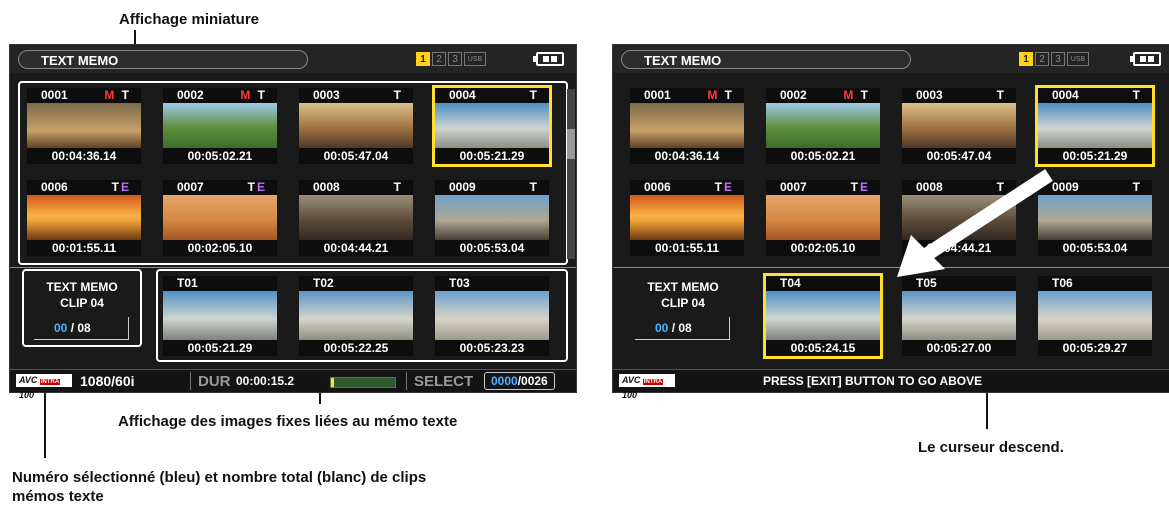  Describe the element at coordinates (959, 156) in the screenshot. I see `clip-timecode: 00:05:47.04` at that location.